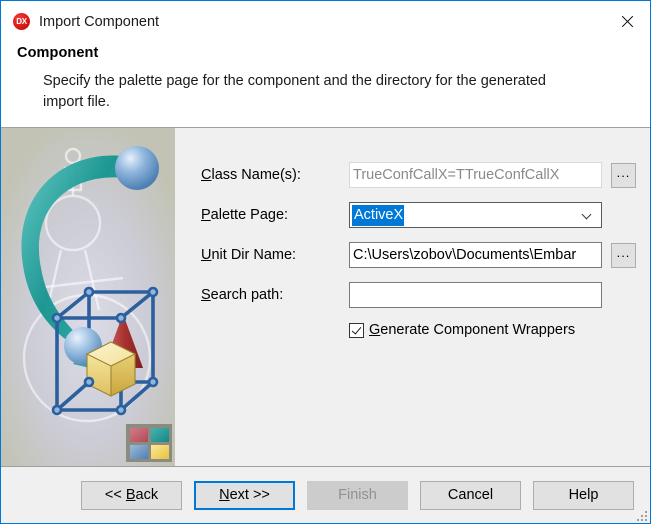 The height and width of the screenshot is (524, 651). What do you see at coordinates (357, 495) in the screenshot?
I see `finish-button: Finish` at bounding box center [357, 495].